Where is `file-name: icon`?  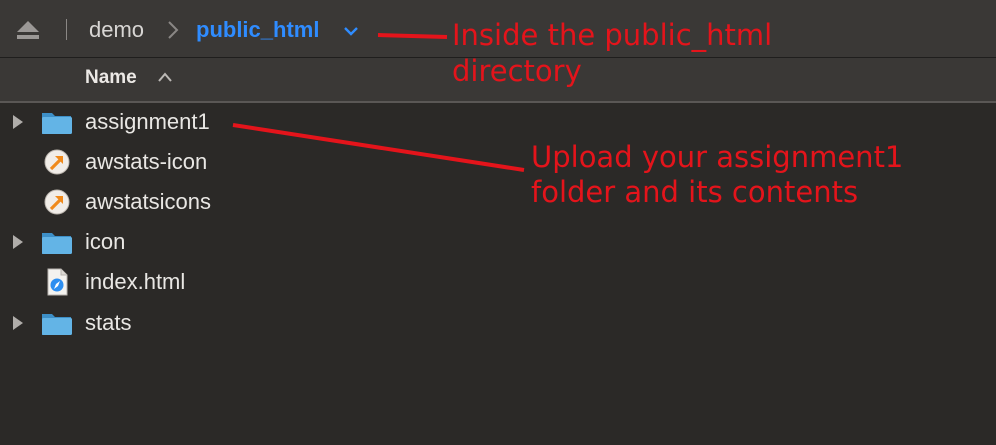
file-name: icon is located at coordinates (105, 241).